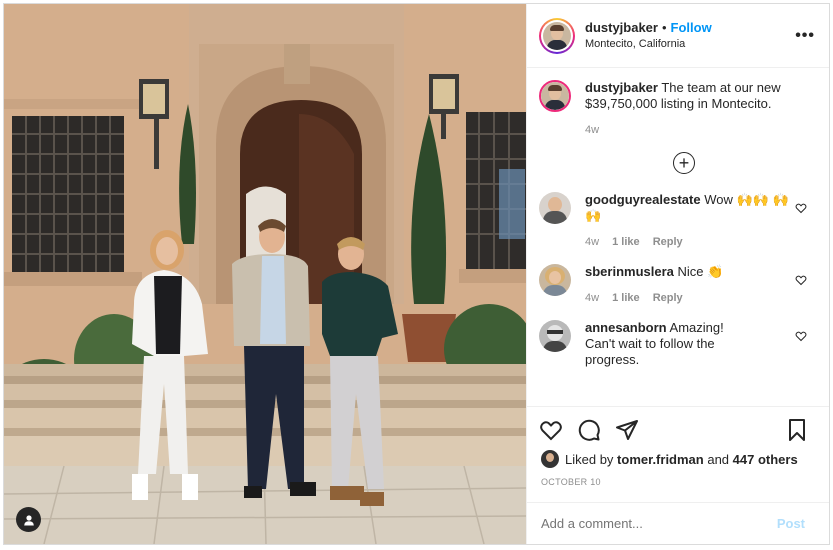  What do you see at coordinates (589, 430) in the screenshot?
I see `comment-icon` at bounding box center [589, 430].